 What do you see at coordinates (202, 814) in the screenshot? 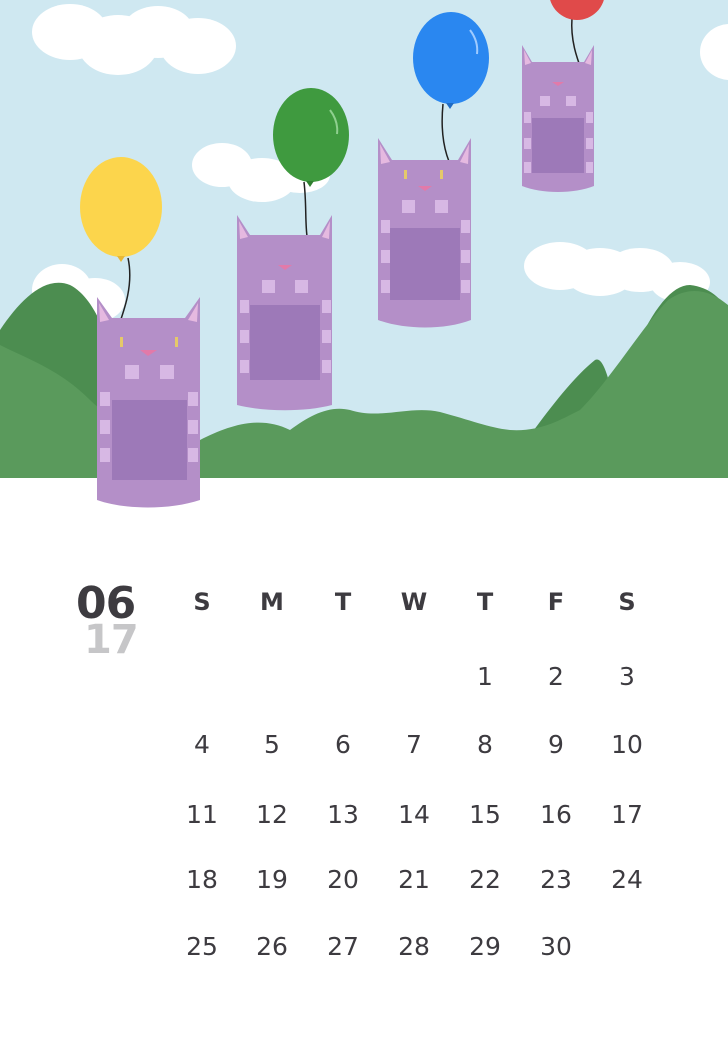
I see `day-cell: 11` at bounding box center [202, 814].